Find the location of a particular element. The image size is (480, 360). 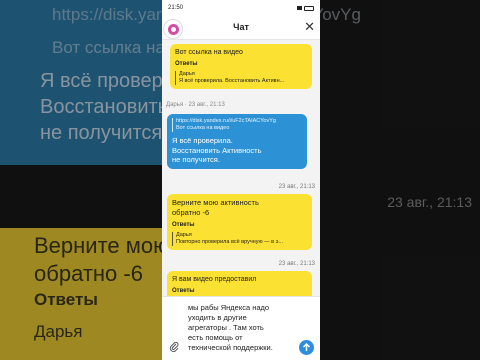

quoted-text: Вот ссылка на видео is located at coordinates (203, 128).